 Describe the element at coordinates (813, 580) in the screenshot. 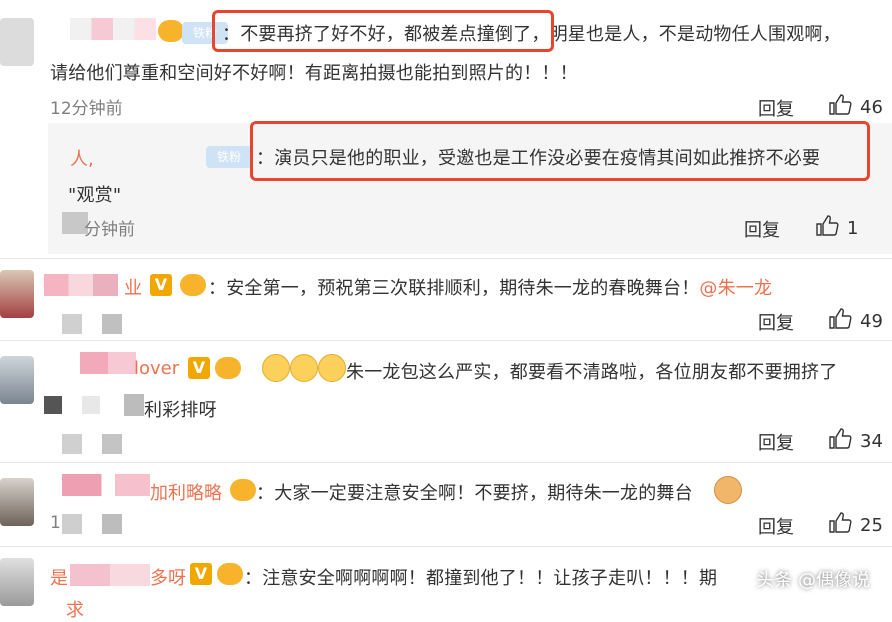

I see `watermark: 头条 @偶像说` at that location.